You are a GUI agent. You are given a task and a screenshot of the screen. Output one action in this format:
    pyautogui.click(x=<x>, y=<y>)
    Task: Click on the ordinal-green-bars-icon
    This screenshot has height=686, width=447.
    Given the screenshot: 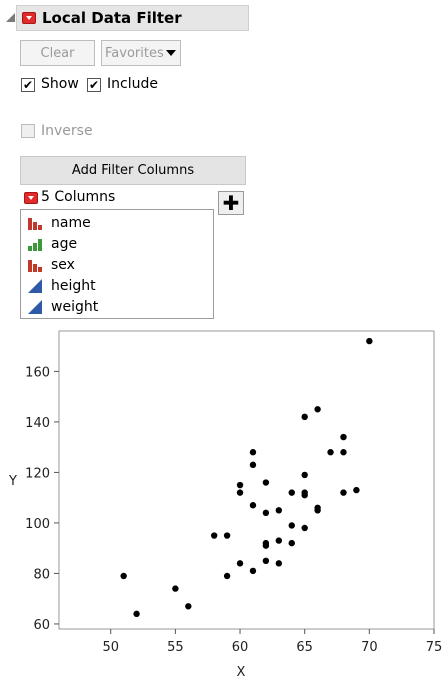 What is the action you would take?
    pyautogui.click(x=35, y=245)
    